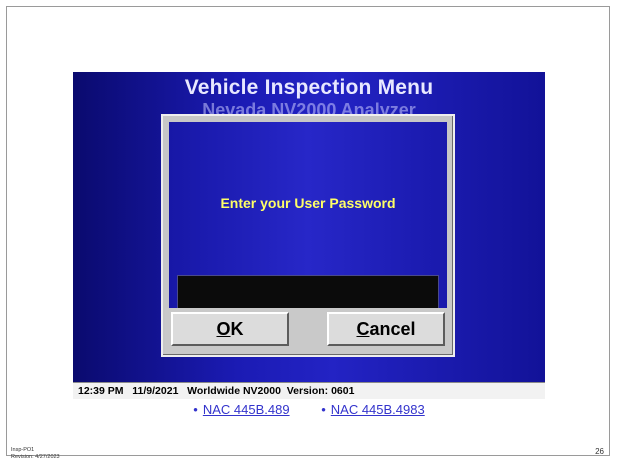  I want to click on ok-mnemonic: O, so click(223, 328).